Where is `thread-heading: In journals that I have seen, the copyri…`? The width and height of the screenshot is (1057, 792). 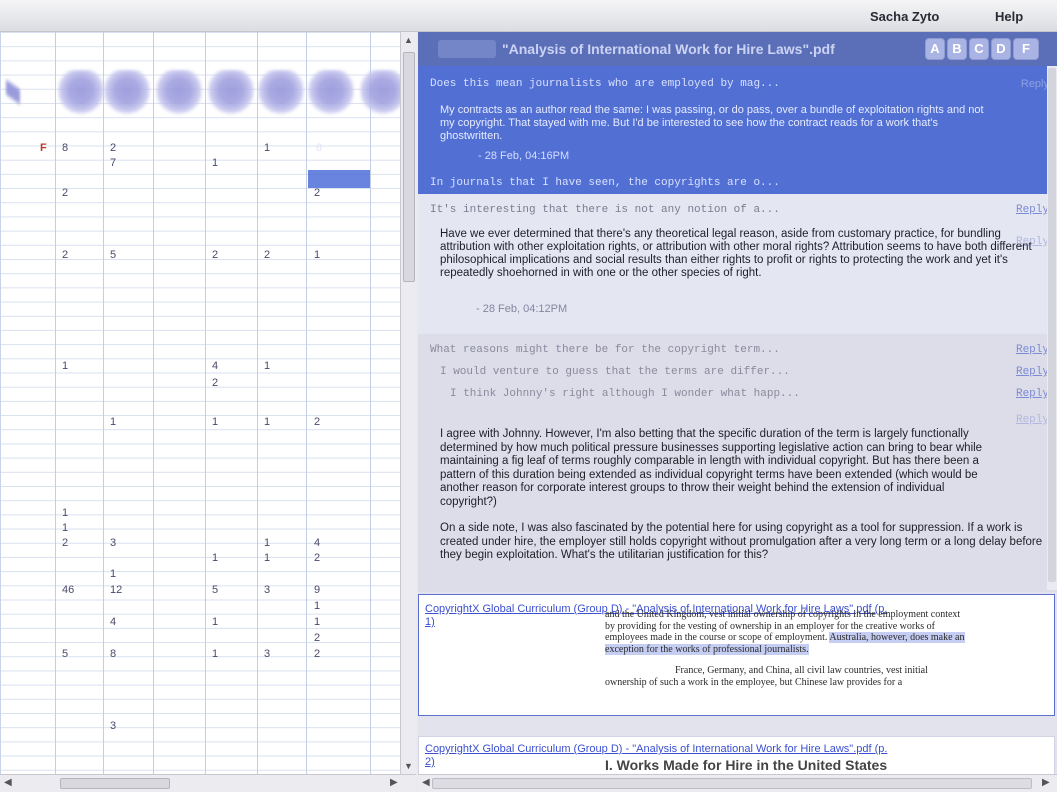 thread-heading: In journals that I have seen, the copyri… is located at coordinates (605, 183).